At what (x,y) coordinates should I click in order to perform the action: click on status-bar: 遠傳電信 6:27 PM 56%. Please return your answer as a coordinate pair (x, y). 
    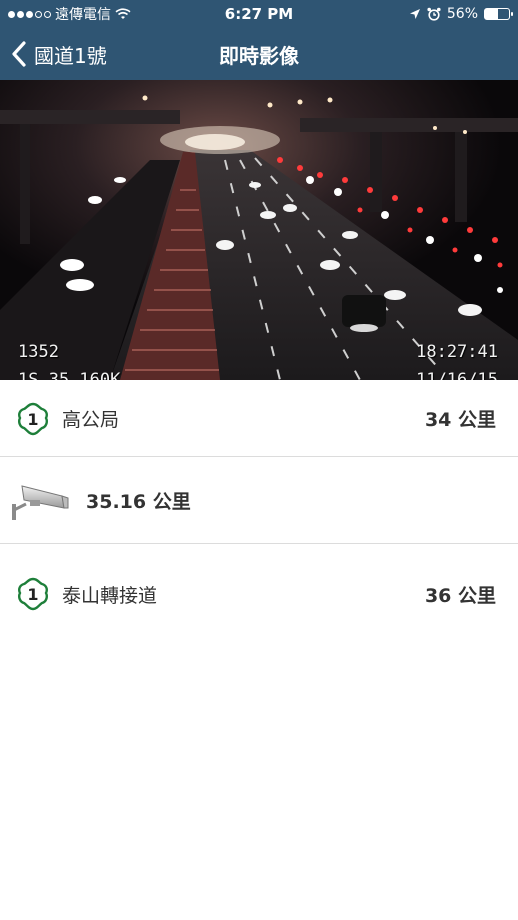
    Looking at the image, I should click on (259, 14).